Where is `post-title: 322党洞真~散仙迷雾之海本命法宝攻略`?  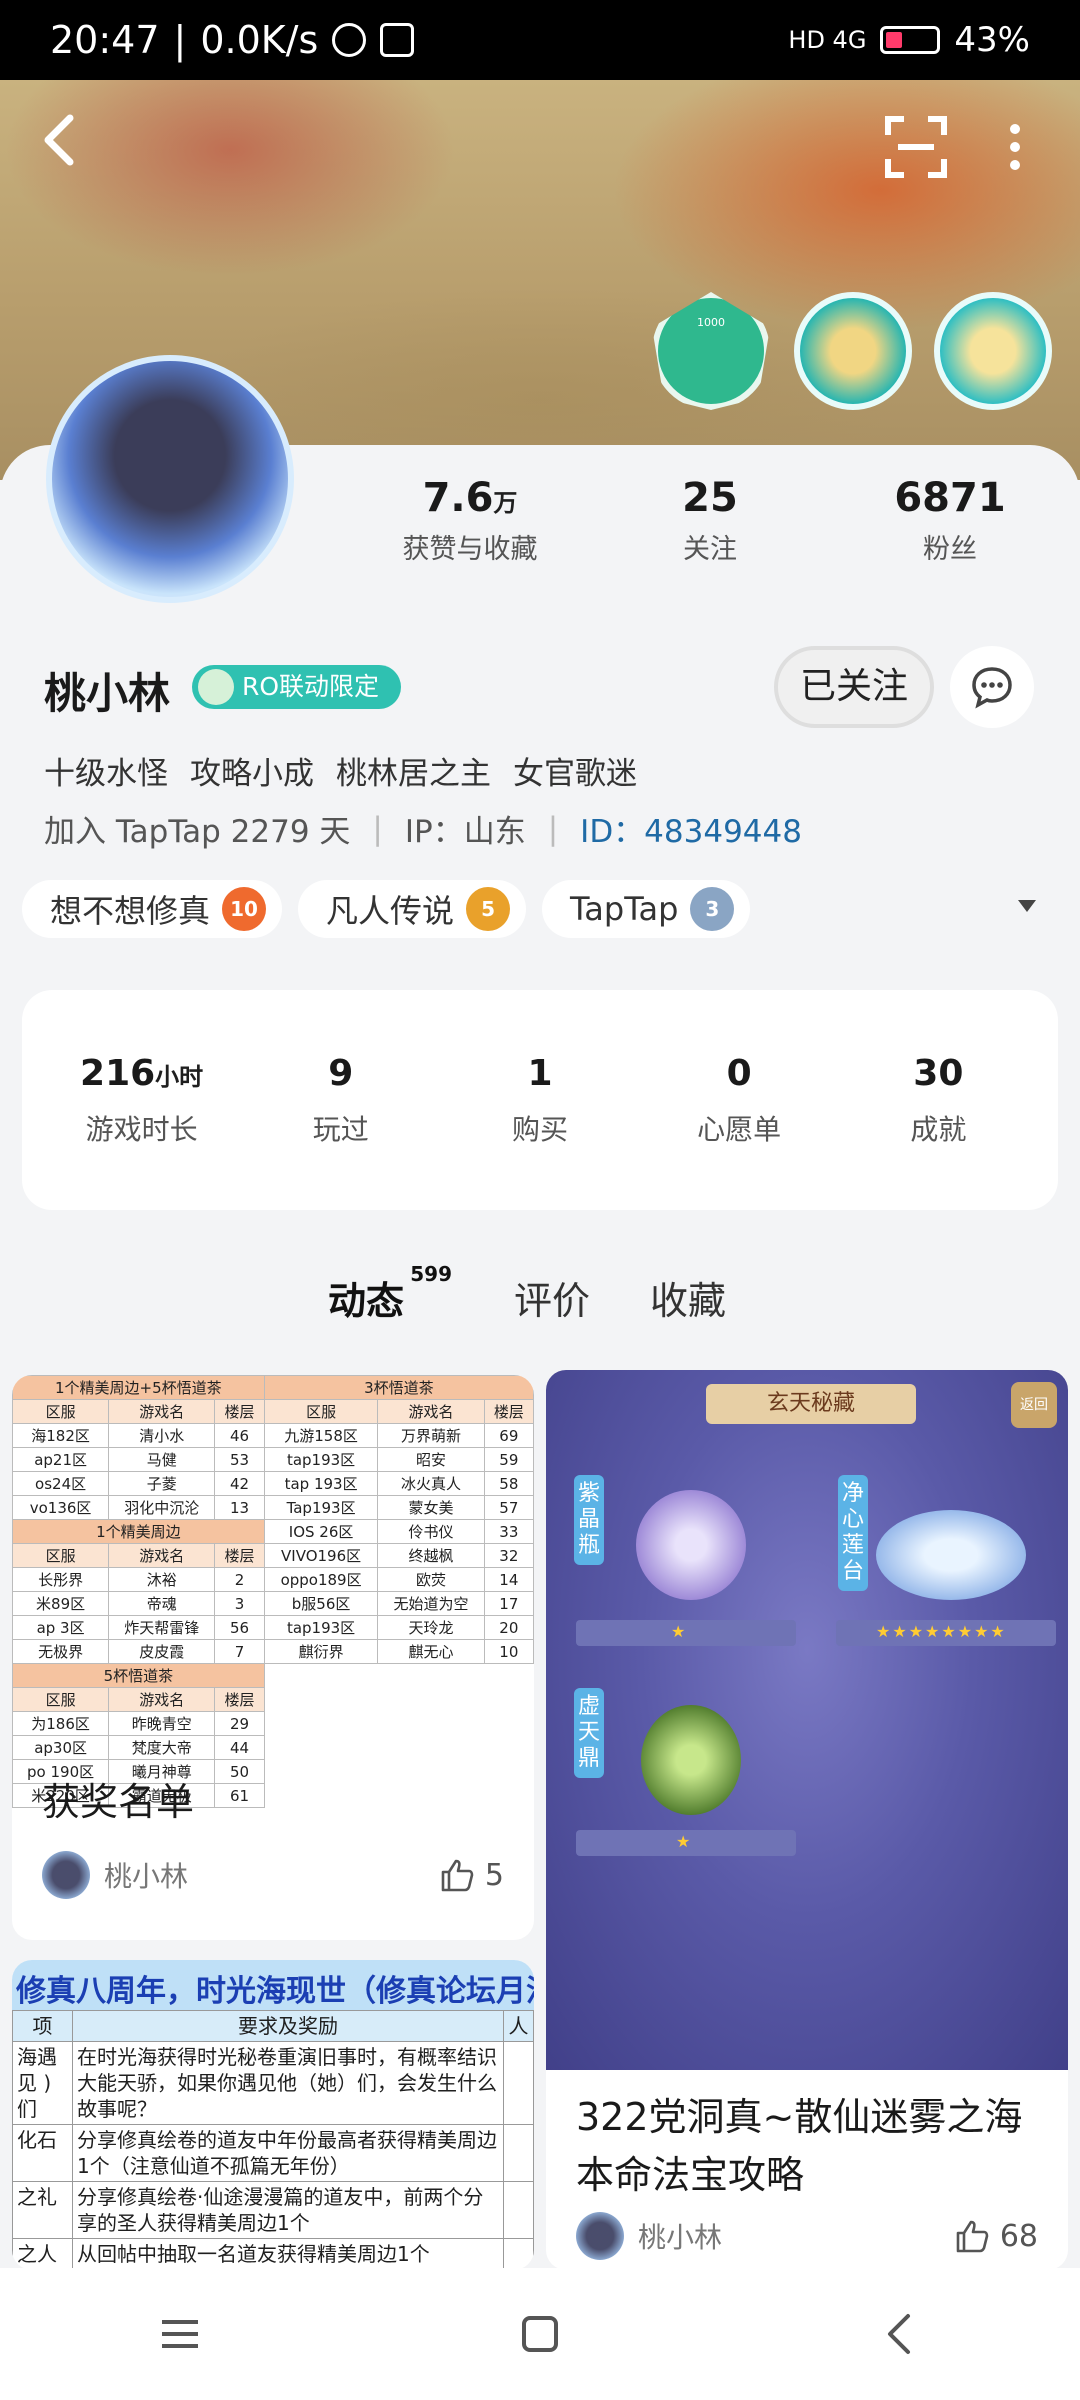 post-title: 322党洞真~散仙迷雾之海本命法宝攻略 is located at coordinates (799, 2146).